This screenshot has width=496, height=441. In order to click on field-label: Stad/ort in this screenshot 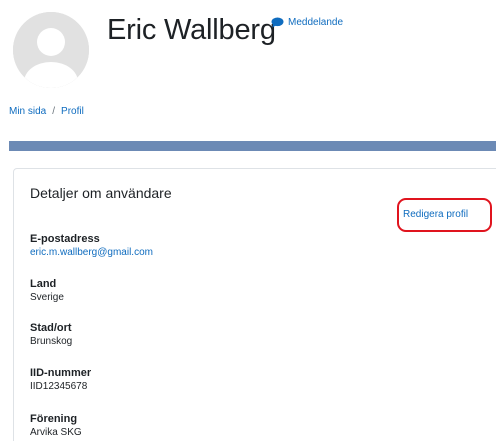, I will do `click(51, 328)`.